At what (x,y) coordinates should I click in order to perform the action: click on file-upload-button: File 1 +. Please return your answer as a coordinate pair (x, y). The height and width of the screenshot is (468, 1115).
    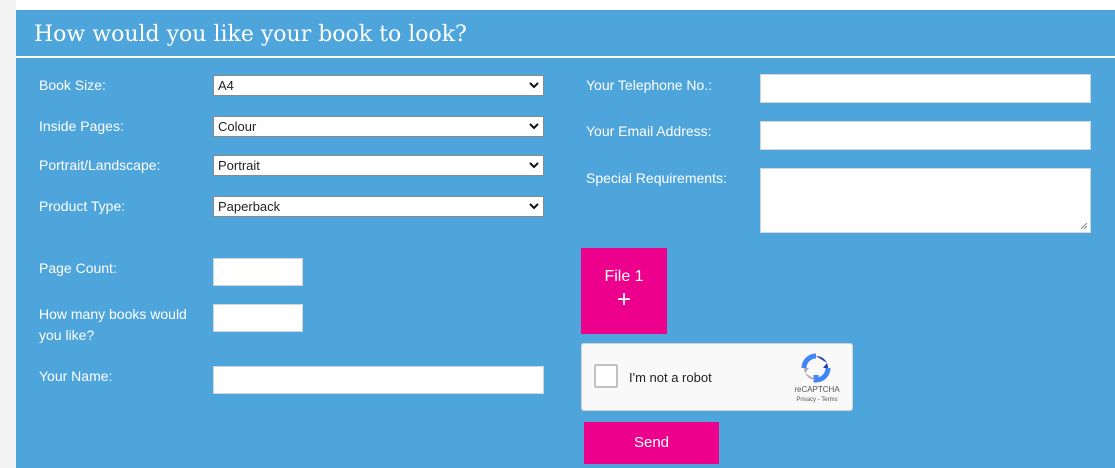
    Looking at the image, I should click on (624, 291).